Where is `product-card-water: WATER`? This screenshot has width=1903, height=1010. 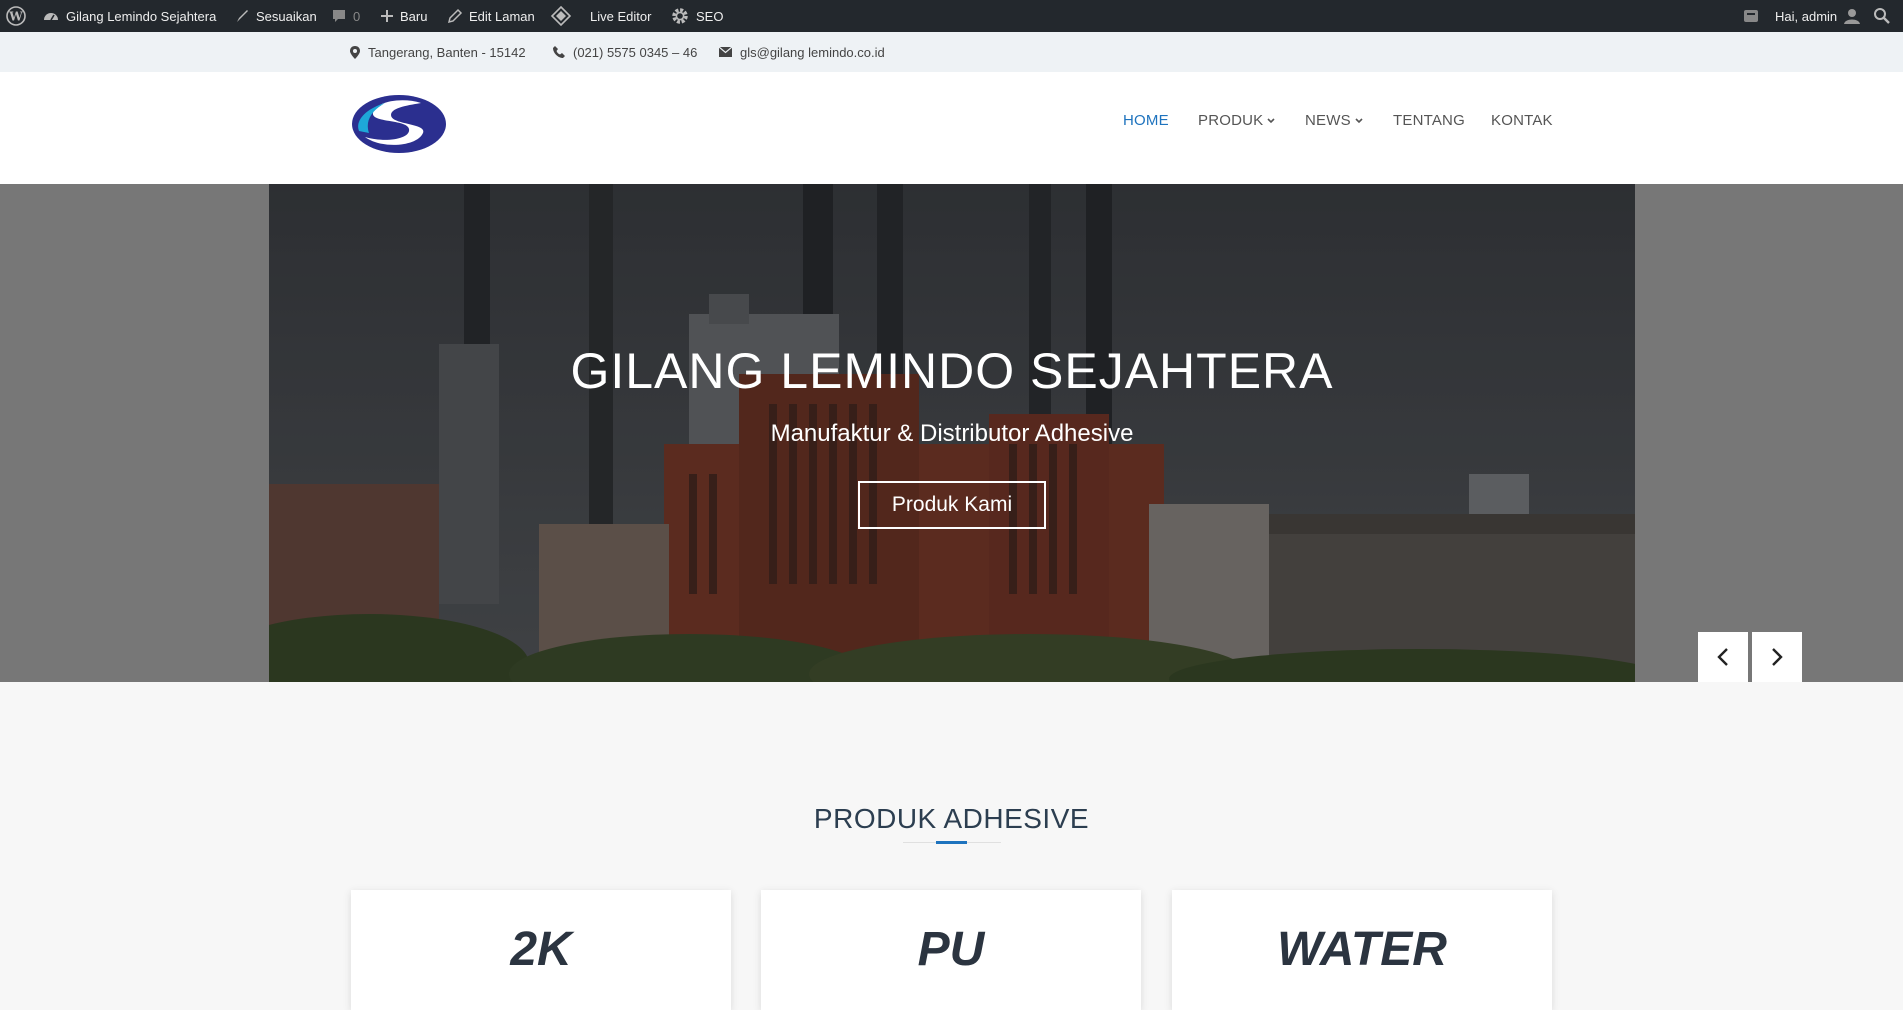 product-card-water: WATER is located at coordinates (1362, 950).